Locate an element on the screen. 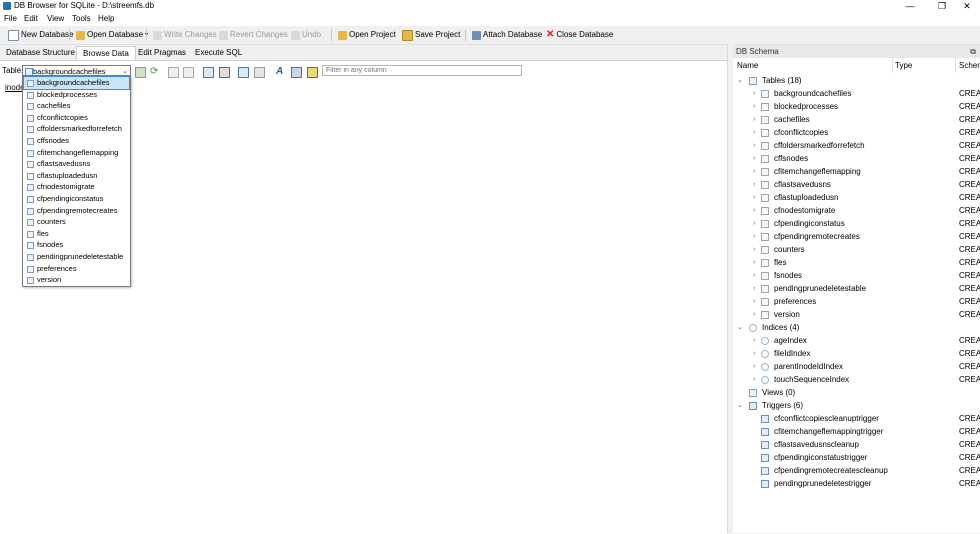 The width and height of the screenshot is (980, 534). tree-item-index: › touchSequenceIndex CREA is located at coordinates (856, 379).